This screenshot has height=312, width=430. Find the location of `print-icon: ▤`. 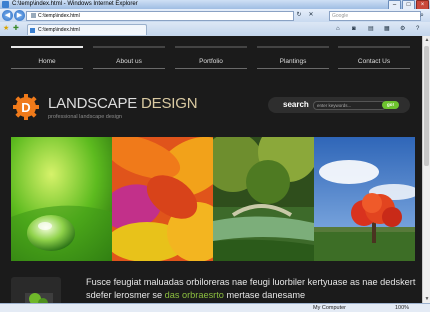

print-icon: ▤ is located at coordinates (371, 29).